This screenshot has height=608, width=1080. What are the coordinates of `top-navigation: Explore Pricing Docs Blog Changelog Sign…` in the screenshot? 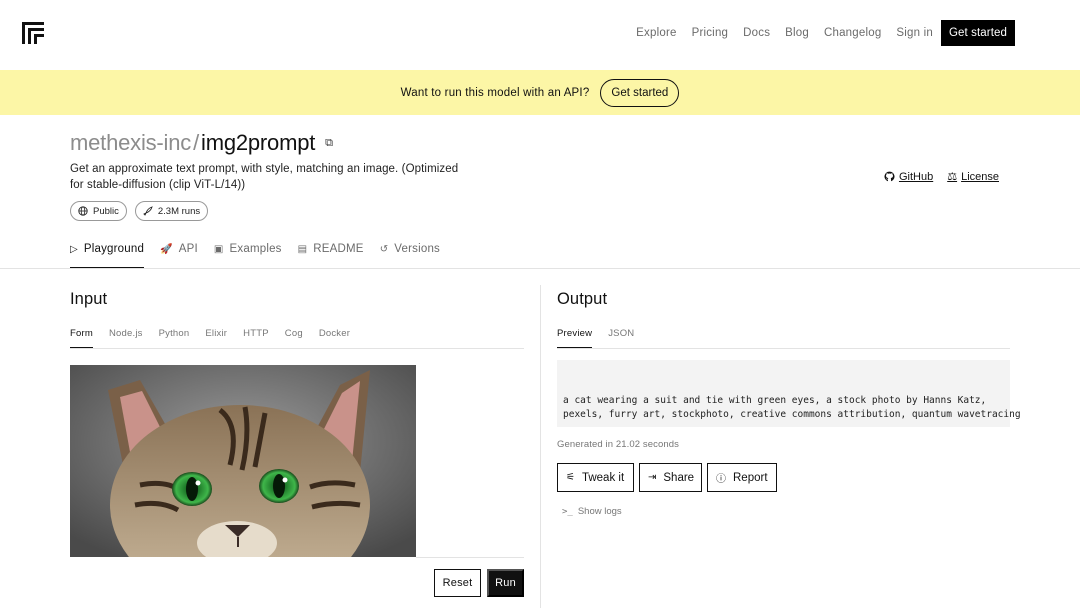 It's located at (540, 35).